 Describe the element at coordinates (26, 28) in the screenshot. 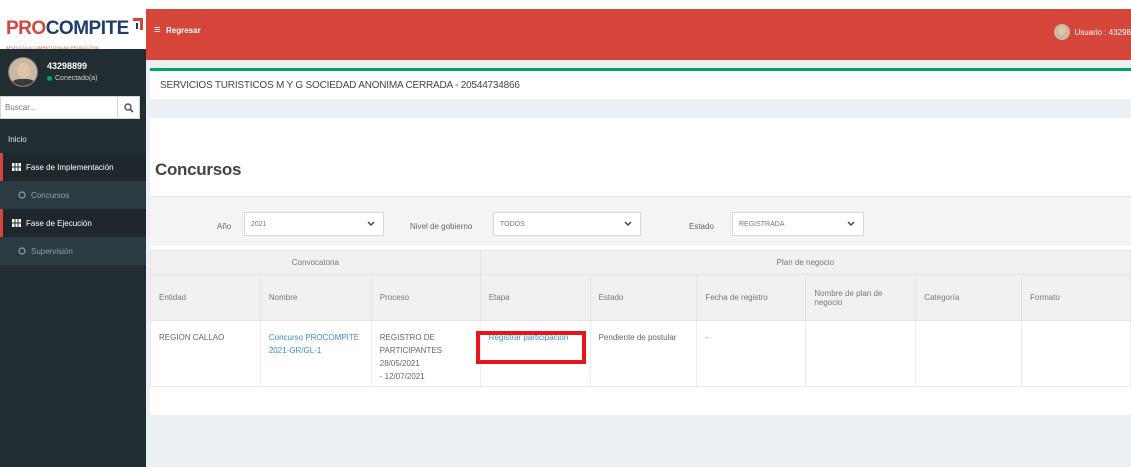

I see `logo-pro: PRO` at that location.